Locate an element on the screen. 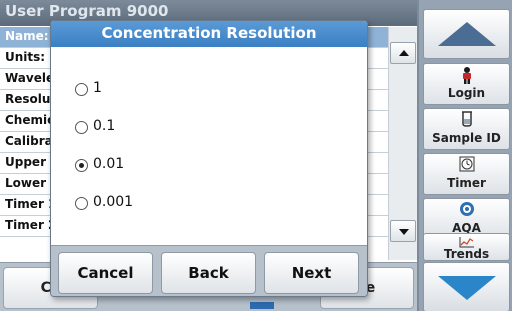 Image resolution: width=512 pixels, height=311 pixels. scroll-down-button is located at coordinates (403, 231).